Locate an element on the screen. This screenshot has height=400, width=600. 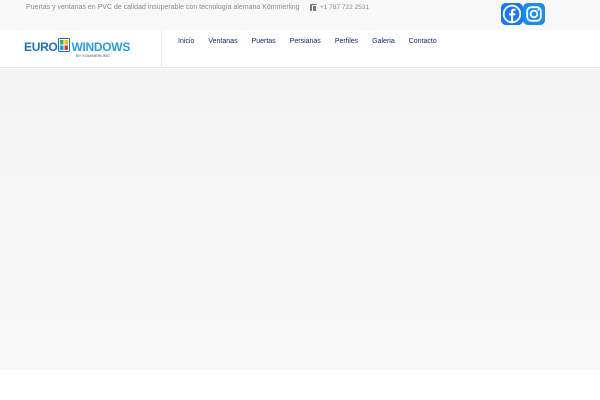
logo-byline: BY KÖMMERLING is located at coordinates (93, 55).